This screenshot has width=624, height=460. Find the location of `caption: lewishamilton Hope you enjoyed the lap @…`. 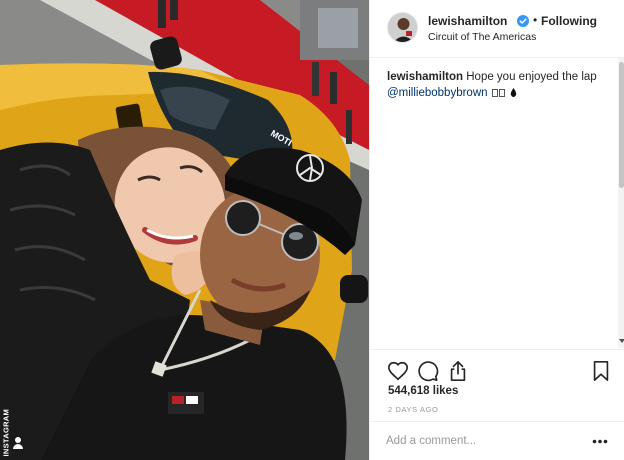

caption: lewishamilton Hope you enjoyed the lap @… is located at coordinates (497, 85).